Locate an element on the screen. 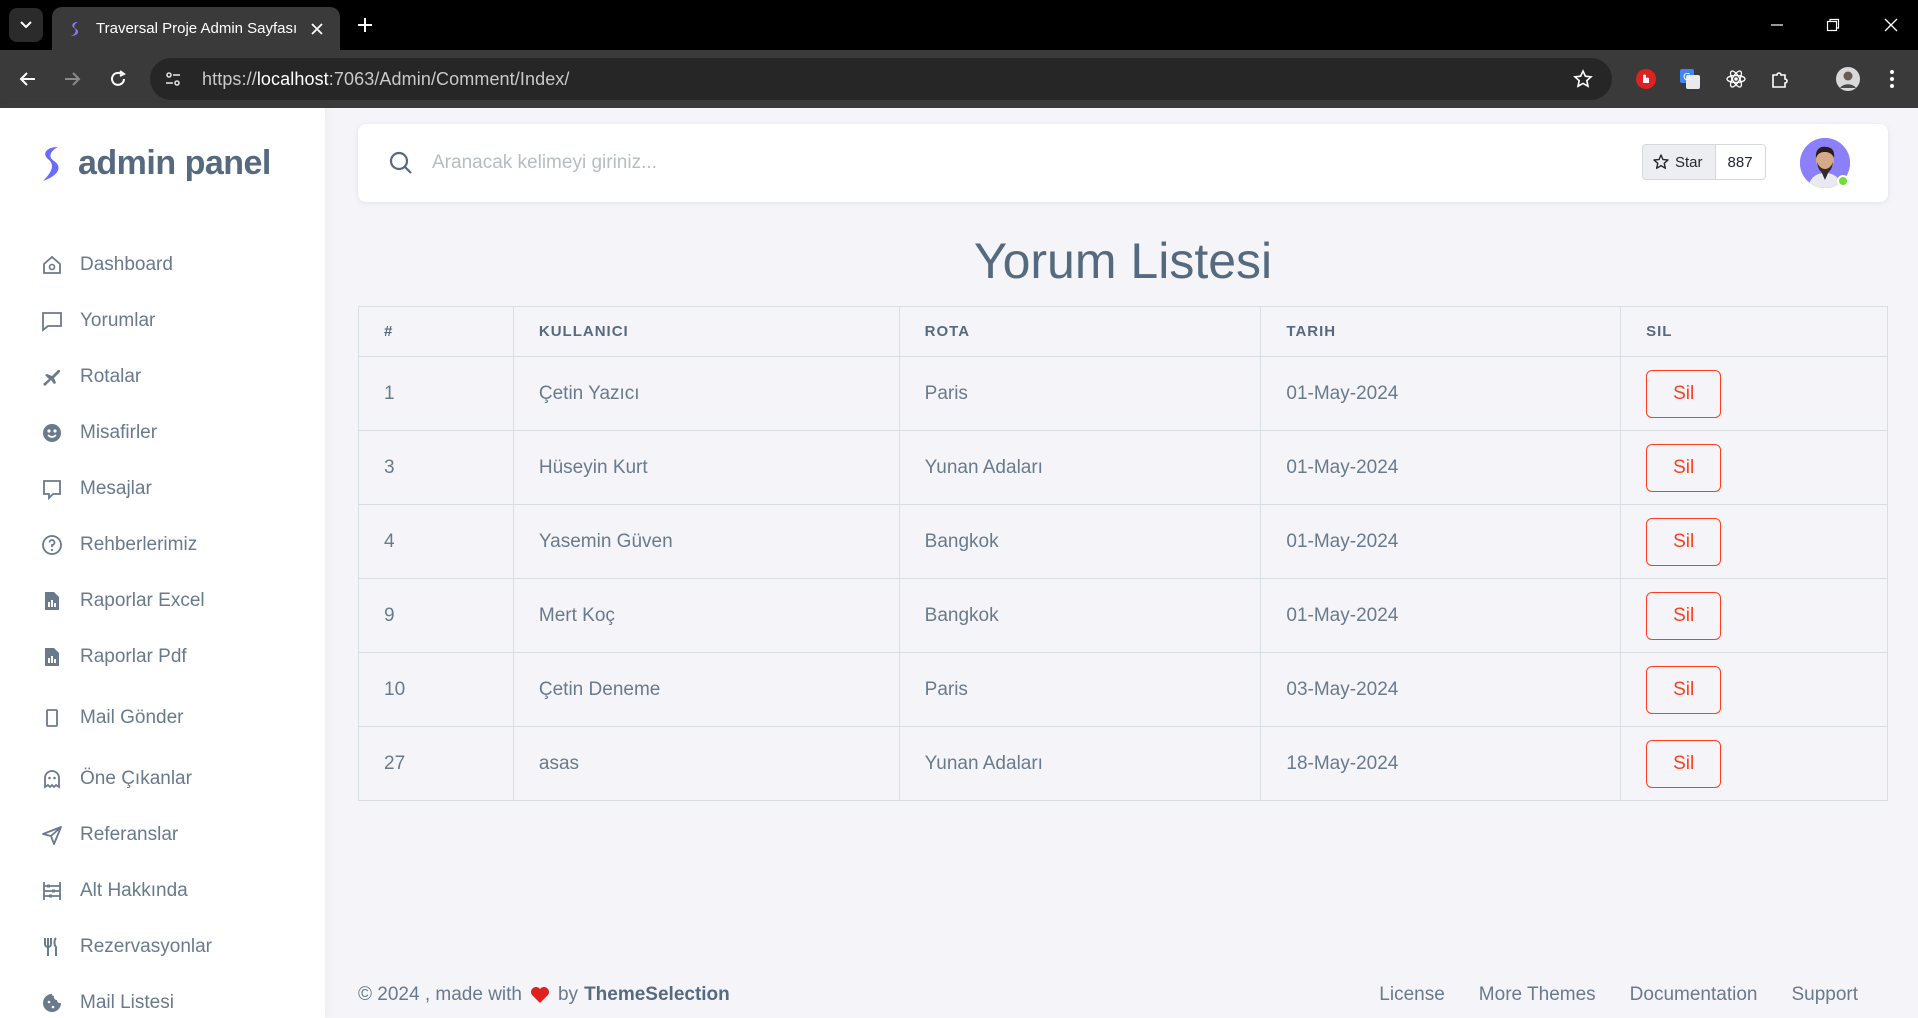 This screenshot has width=1918, height=1018. sidebar-item-alt-hakkinda: Alt Hakkında is located at coordinates (114, 891).